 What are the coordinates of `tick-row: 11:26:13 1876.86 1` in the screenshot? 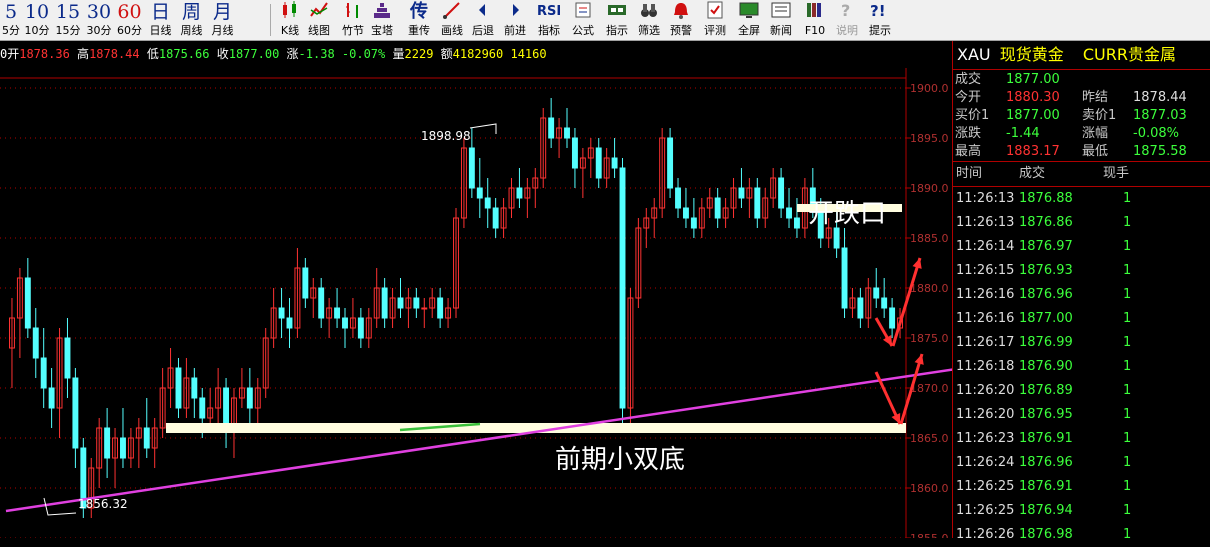 It's located at (1081, 223).